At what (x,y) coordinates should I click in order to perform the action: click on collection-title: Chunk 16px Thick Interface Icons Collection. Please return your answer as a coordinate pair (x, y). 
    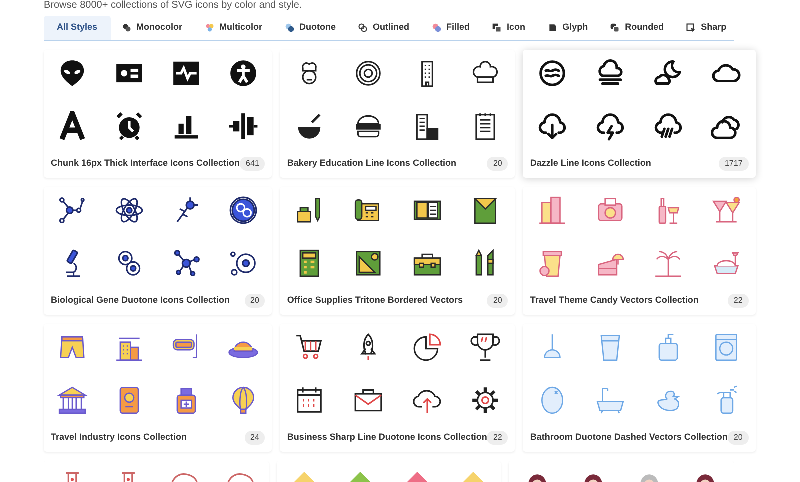
    Looking at the image, I should click on (145, 164).